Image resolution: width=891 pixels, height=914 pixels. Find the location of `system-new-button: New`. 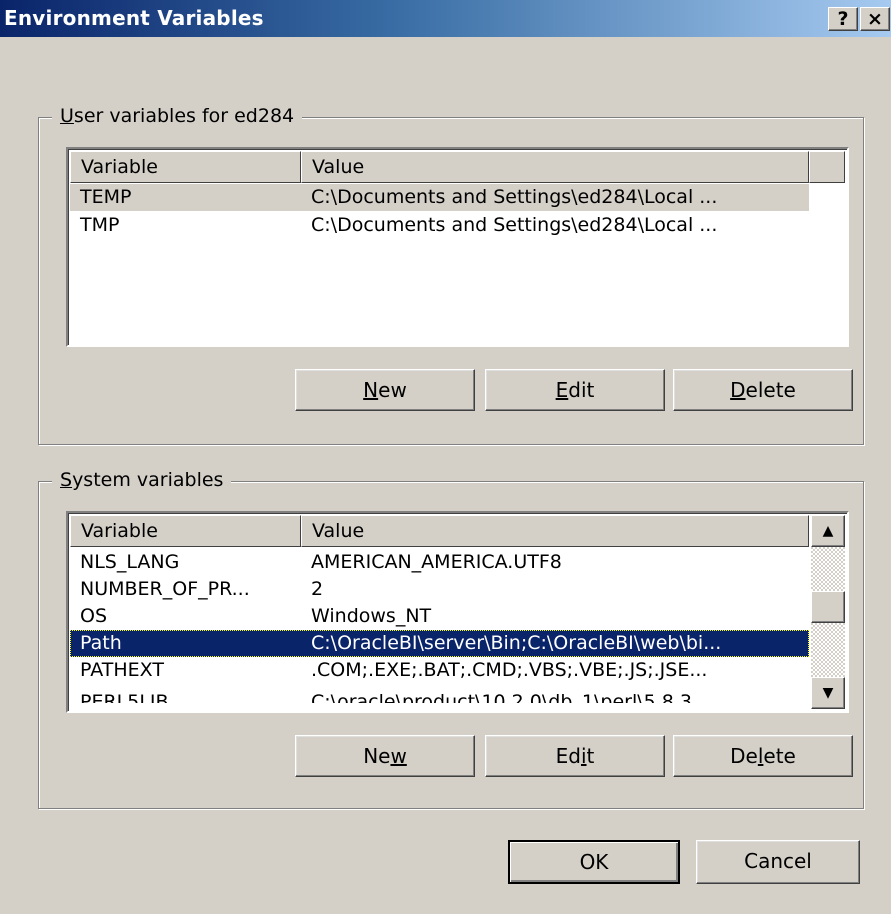

system-new-button: New is located at coordinates (385, 756).